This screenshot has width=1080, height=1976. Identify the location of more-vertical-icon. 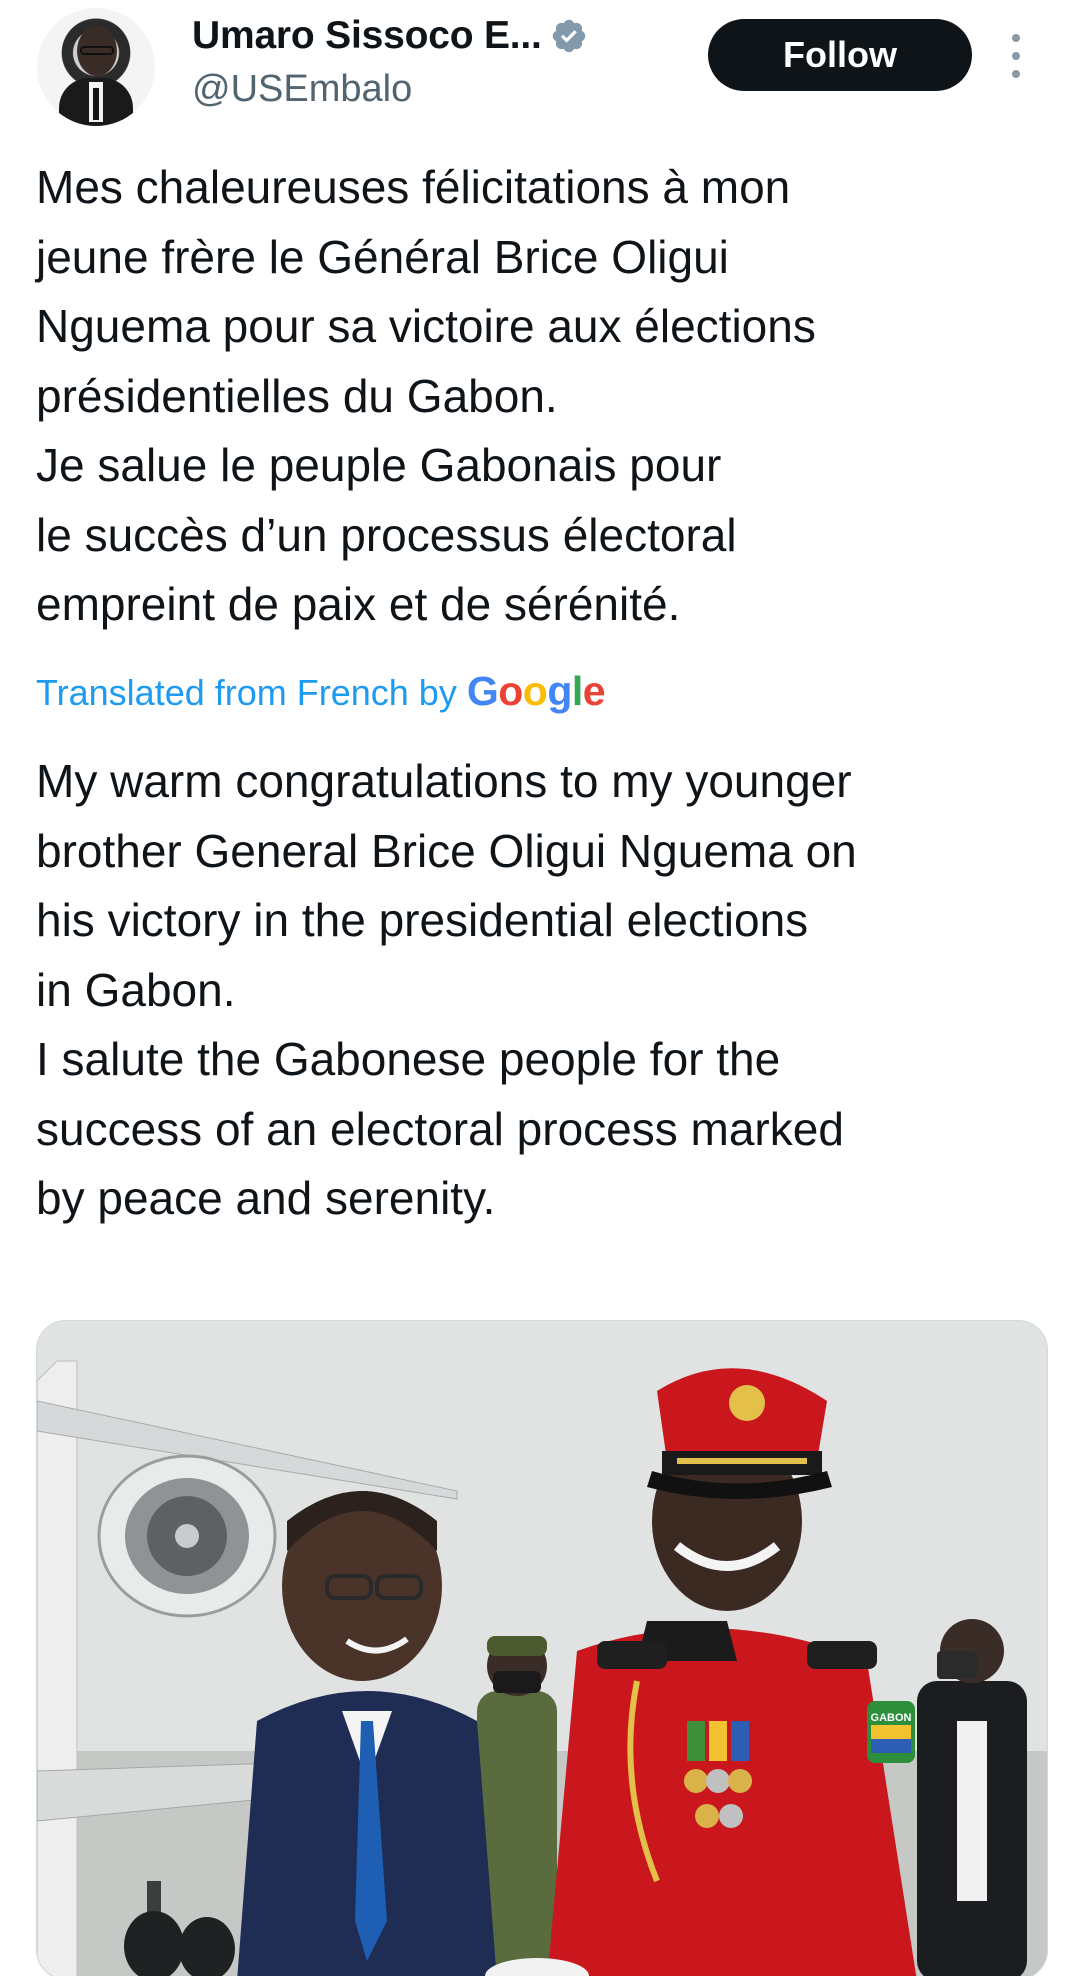
(1016, 56).